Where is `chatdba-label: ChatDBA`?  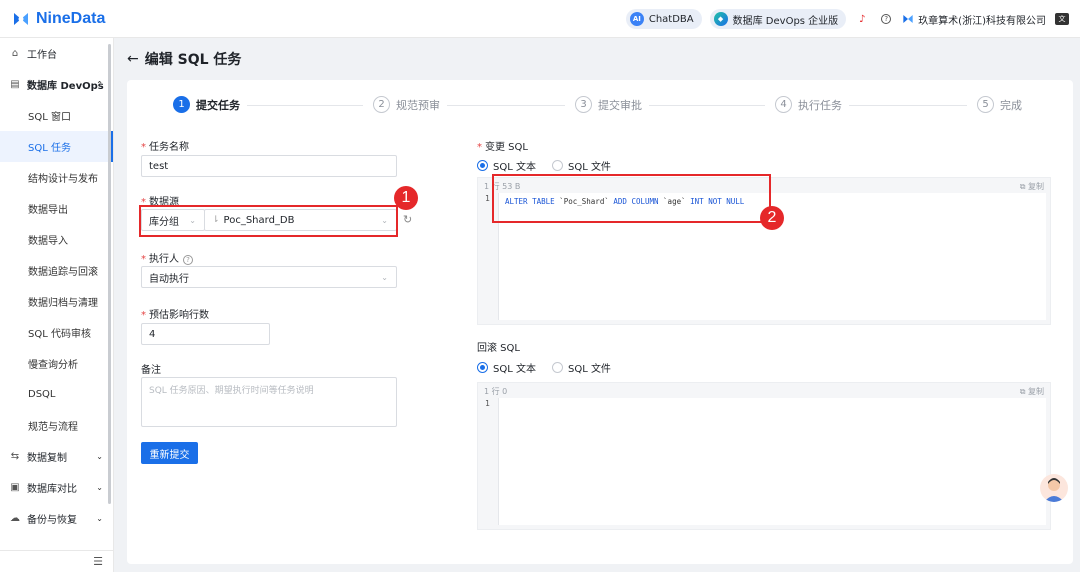 chatdba-label: ChatDBA is located at coordinates (671, 19).